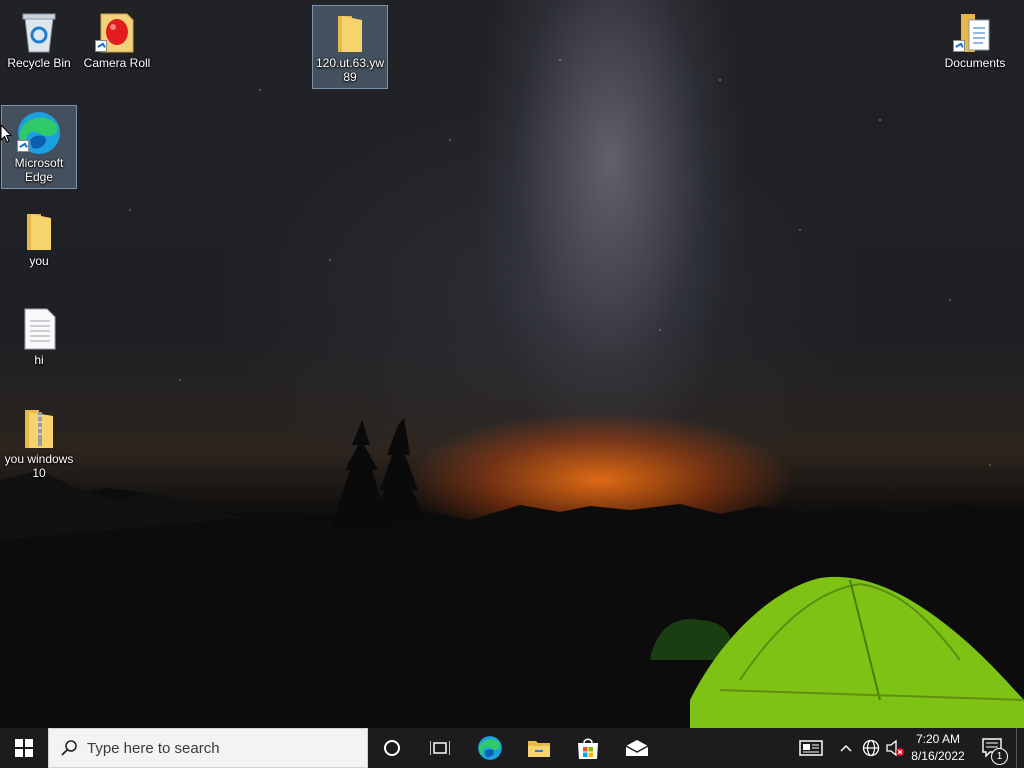 The image size is (1024, 768). I want to click on clock-date: 8/16/2022, so click(938, 756).